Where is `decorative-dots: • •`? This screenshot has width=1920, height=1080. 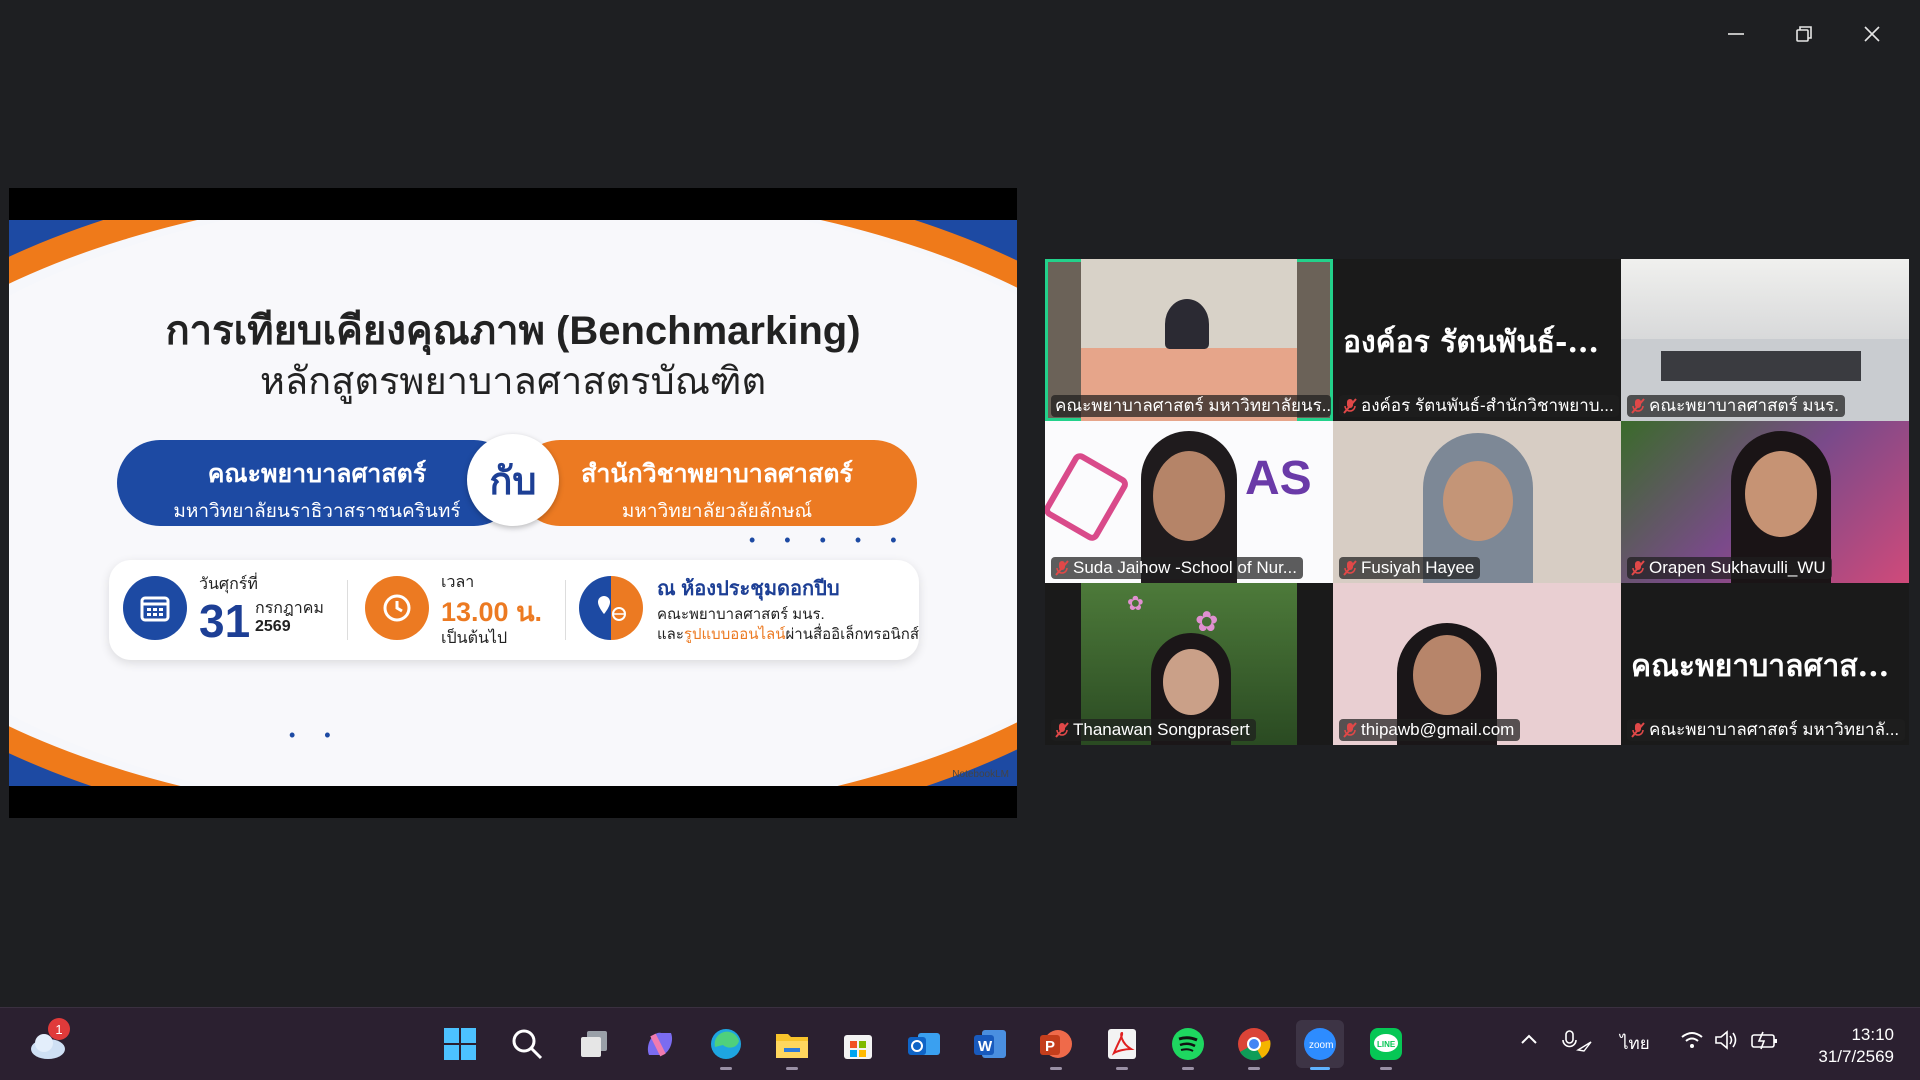
decorative-dots: • • is located at coordinates (316, 735).